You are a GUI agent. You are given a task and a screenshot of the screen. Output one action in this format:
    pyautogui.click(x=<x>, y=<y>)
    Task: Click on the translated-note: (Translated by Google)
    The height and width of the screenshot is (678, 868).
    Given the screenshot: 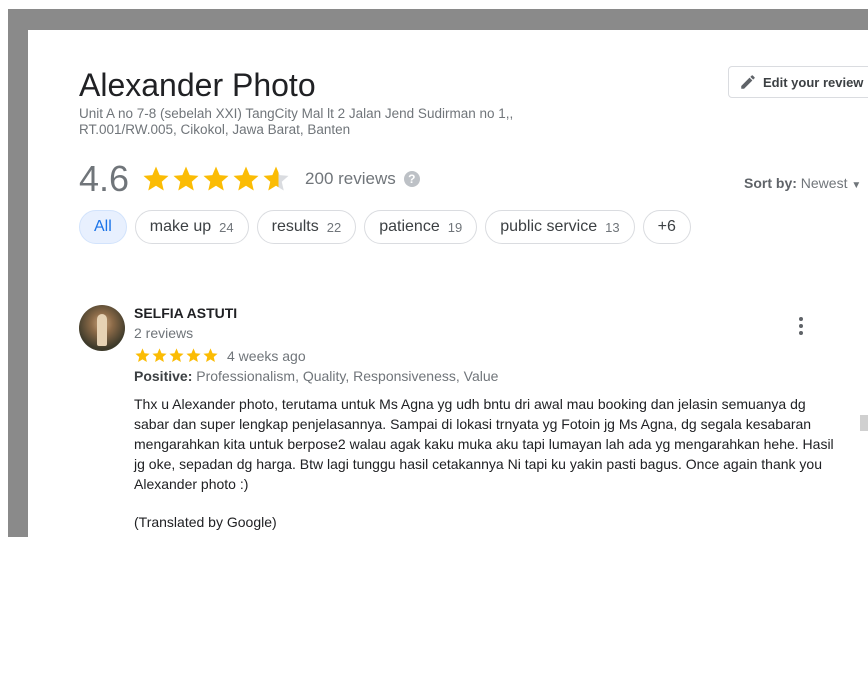 What is the action you would take?
    pyautogui.click(x=205, y=522)
    